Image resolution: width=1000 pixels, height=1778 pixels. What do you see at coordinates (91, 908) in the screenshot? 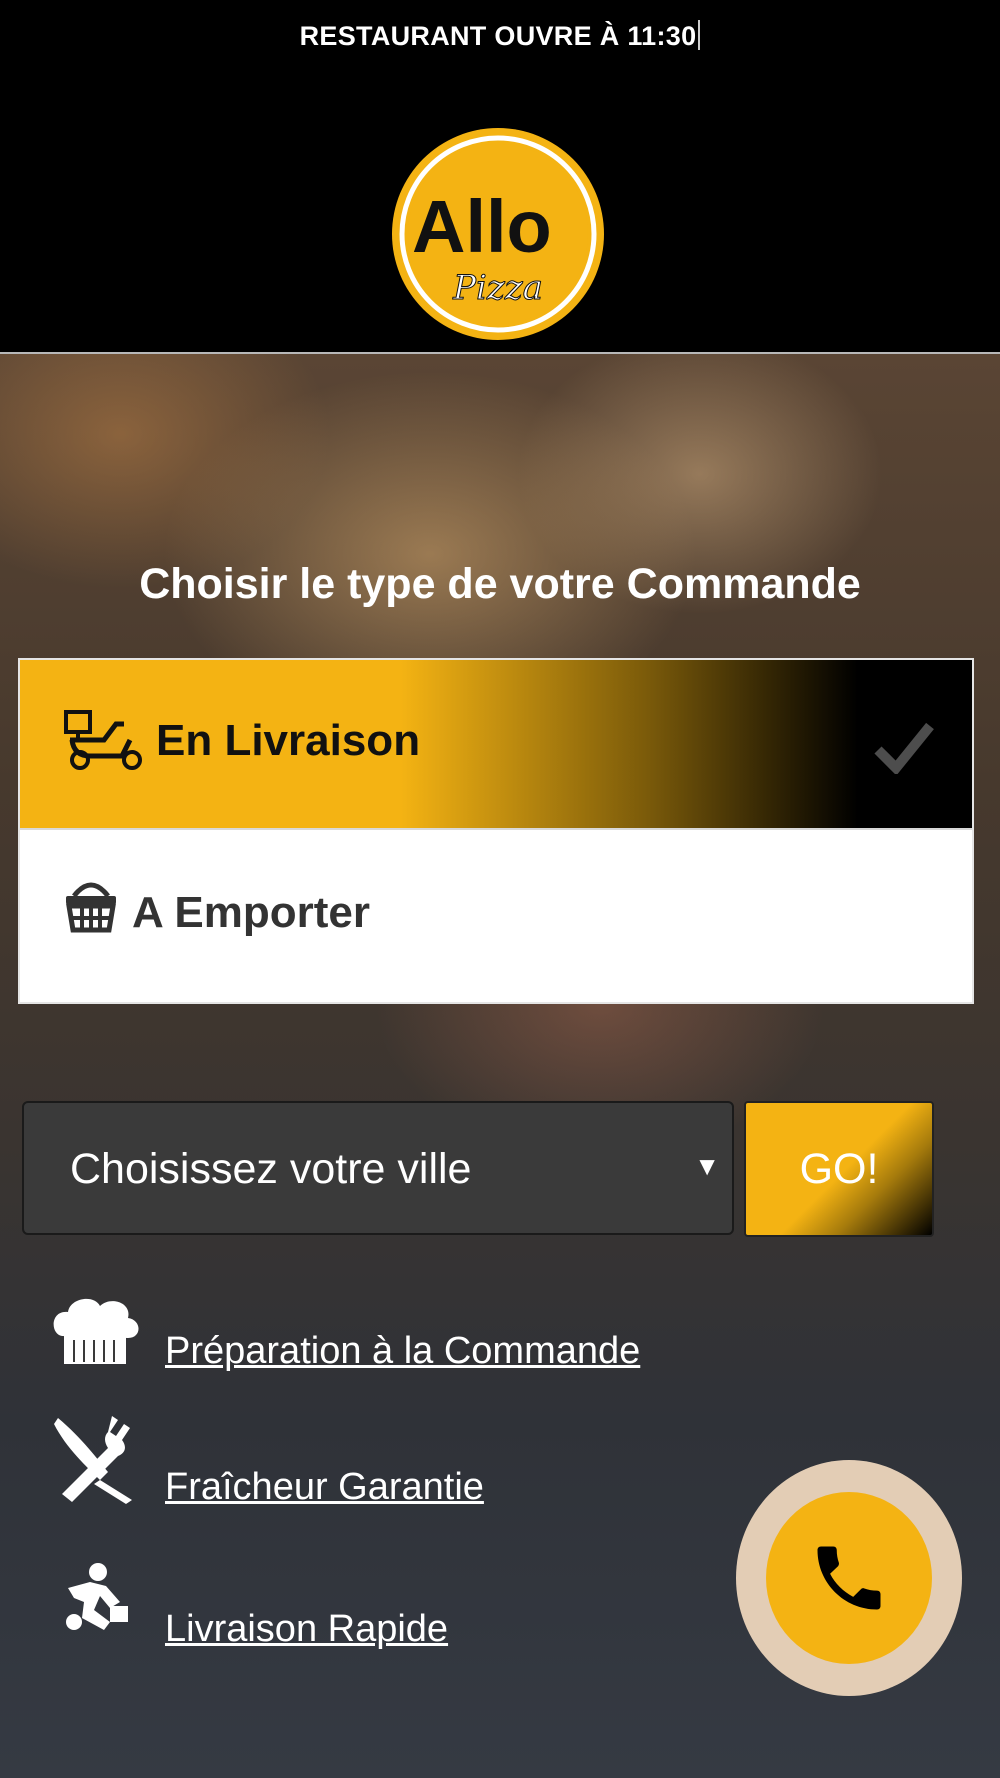
I see `basket-icon` at bounding box center [91, 908].